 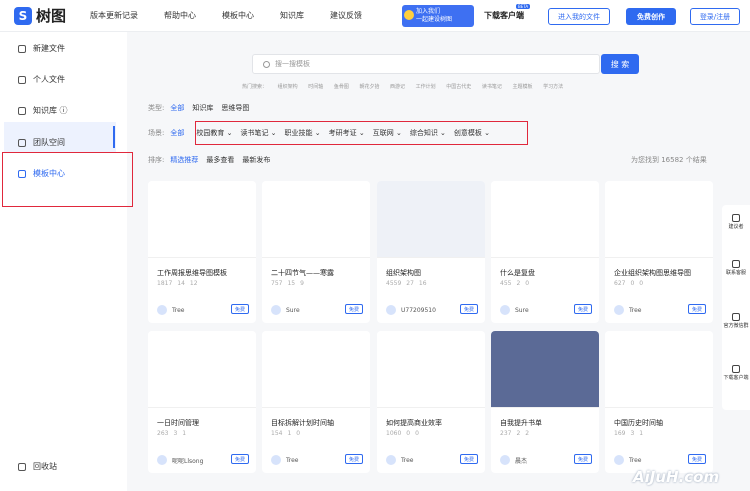 What do you see at coordinates (458, 87) in the screenshot?
I see `hot-item: 中国古代史` at bounding box center [458, 87].